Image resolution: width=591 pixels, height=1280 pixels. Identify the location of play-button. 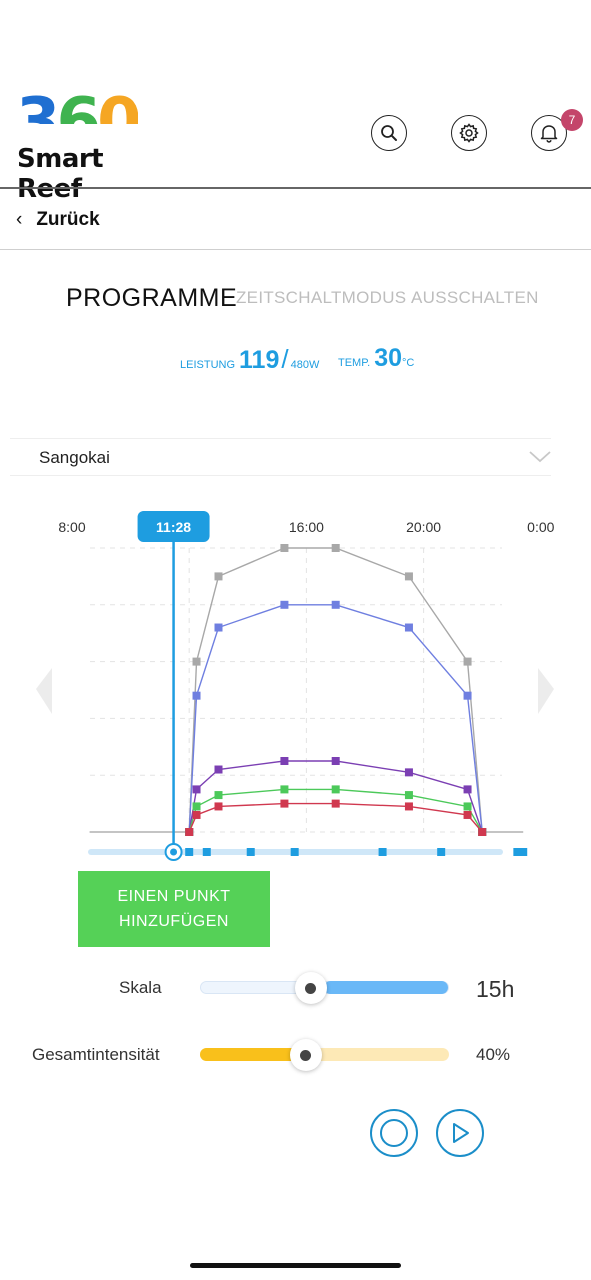
(460, 1133).